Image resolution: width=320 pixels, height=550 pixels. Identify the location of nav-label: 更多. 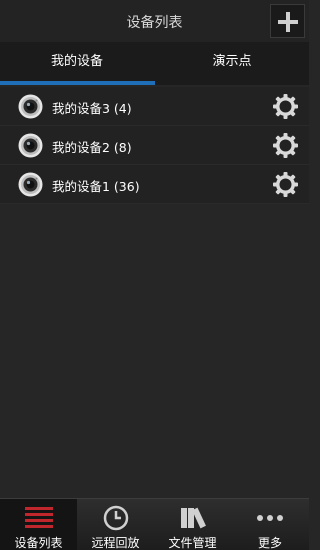
(269, 543).